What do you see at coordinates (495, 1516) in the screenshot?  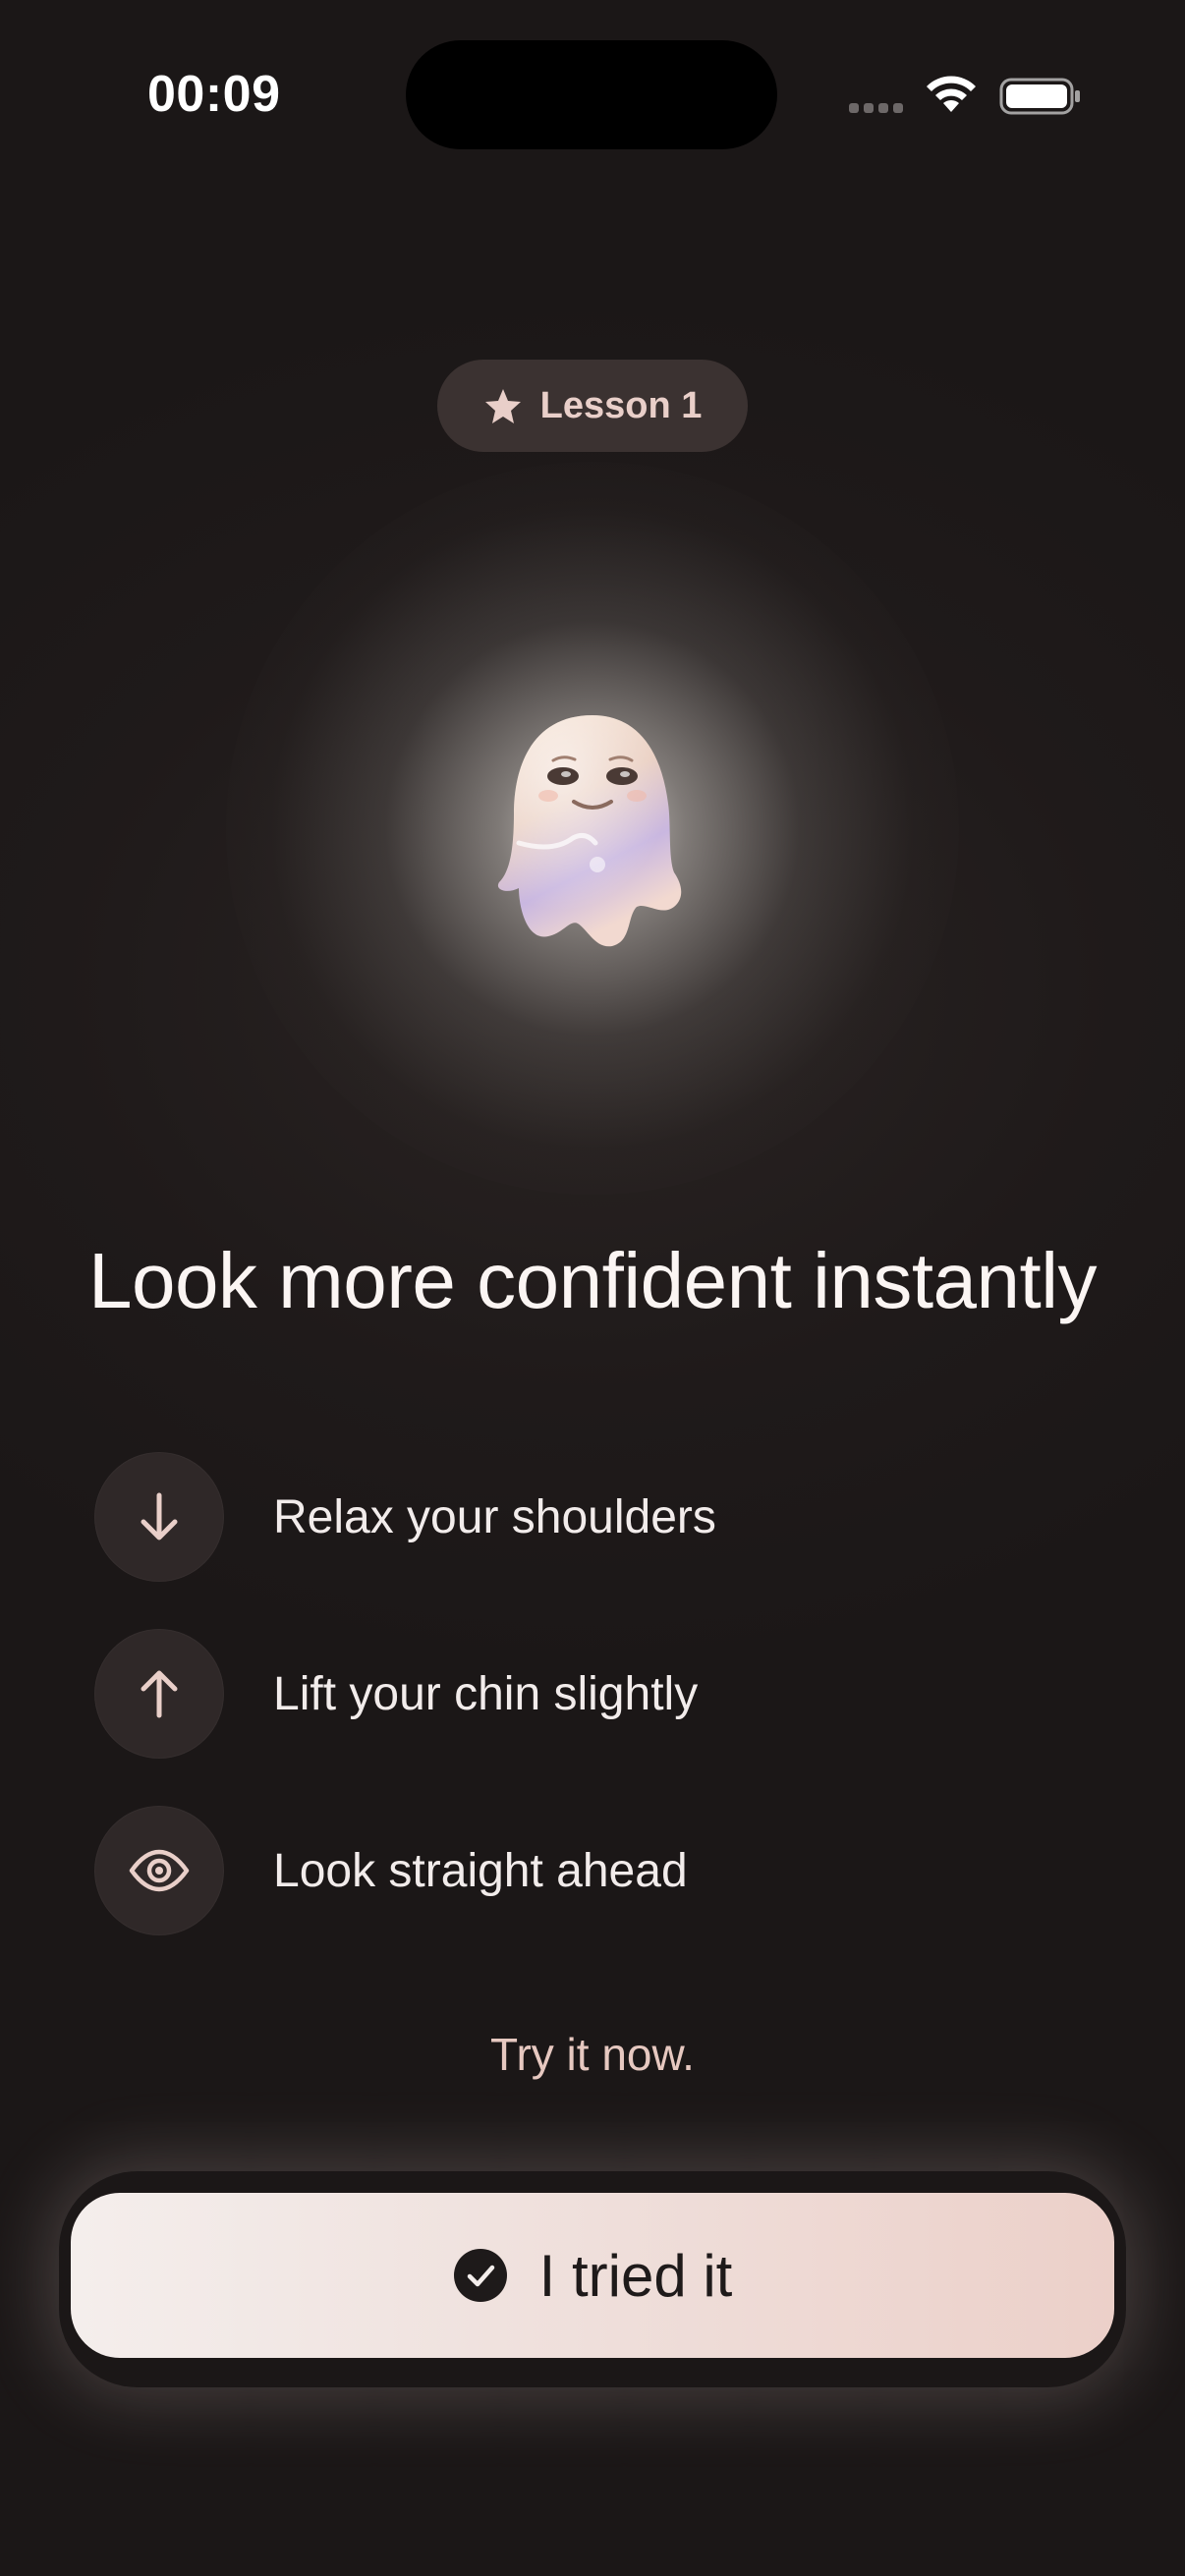 I see `tip-label: Relax your shoulders` at bounding box center [495, 1516].